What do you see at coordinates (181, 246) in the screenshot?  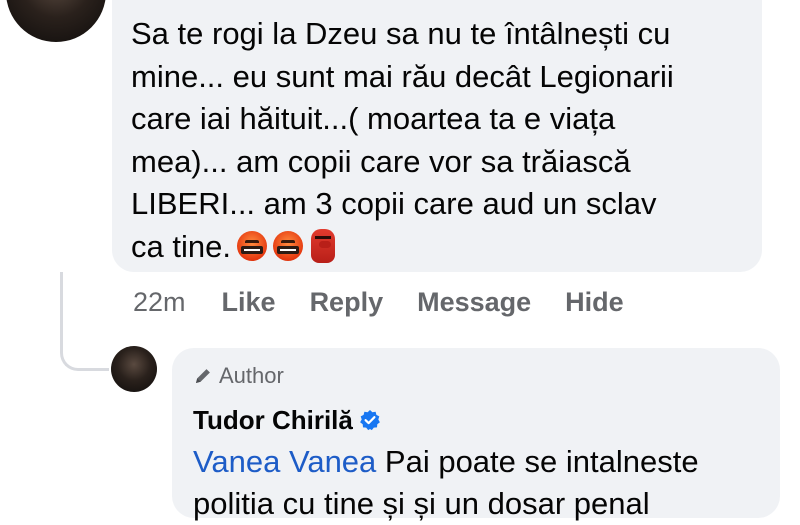 I see `comment-line: ca tine.` at bounding box center [181, 246].